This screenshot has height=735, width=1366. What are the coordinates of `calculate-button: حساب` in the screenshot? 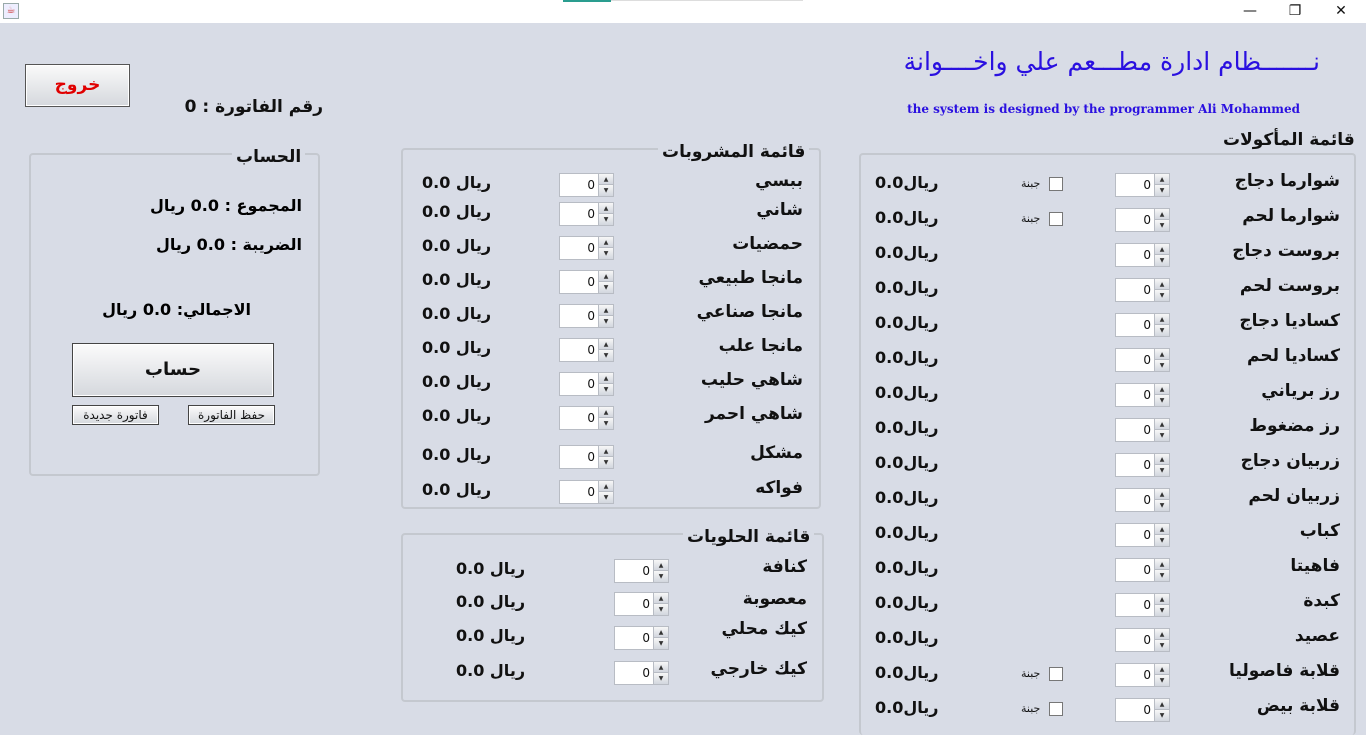 It's located at (173, 370).